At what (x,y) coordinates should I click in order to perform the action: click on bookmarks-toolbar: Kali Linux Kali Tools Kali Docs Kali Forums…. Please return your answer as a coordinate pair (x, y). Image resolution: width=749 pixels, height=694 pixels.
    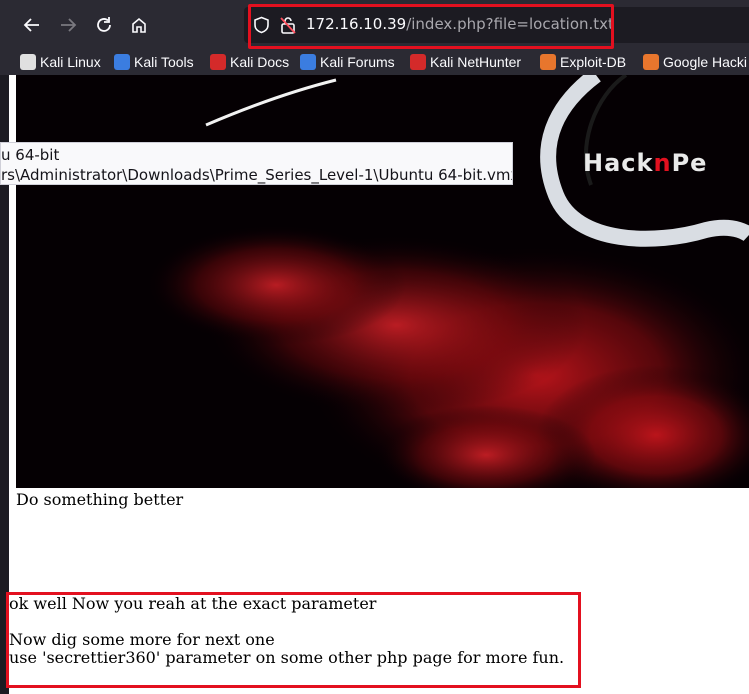
    Looking at the image, I should click on (374, 62).